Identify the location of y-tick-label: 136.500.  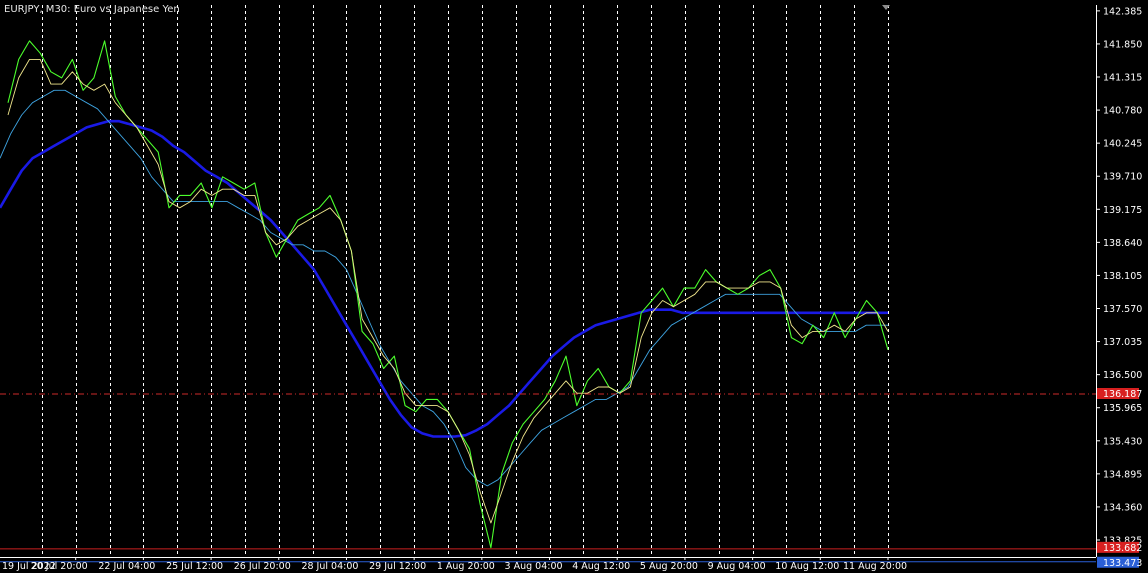
(1122, 375).